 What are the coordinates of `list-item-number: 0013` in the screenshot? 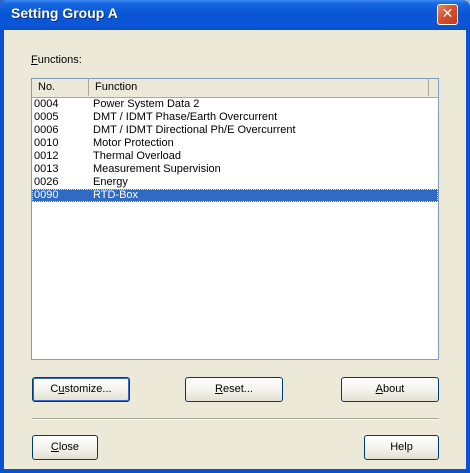 It's located at (46, 169).